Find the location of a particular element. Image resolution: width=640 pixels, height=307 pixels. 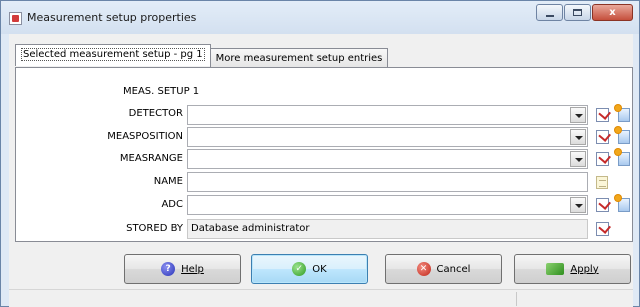

tab-more-entries: More measurement setup entries is located at coordinates (299, 57).